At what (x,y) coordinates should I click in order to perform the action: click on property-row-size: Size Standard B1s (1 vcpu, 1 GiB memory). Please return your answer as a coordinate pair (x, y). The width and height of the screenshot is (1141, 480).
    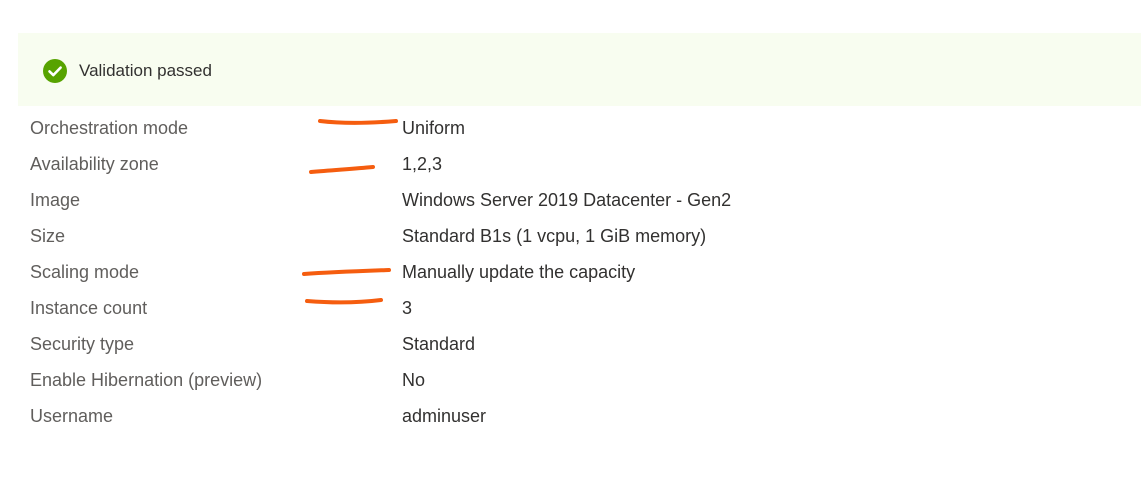
    Looking at the image, I should click on (580, 236).